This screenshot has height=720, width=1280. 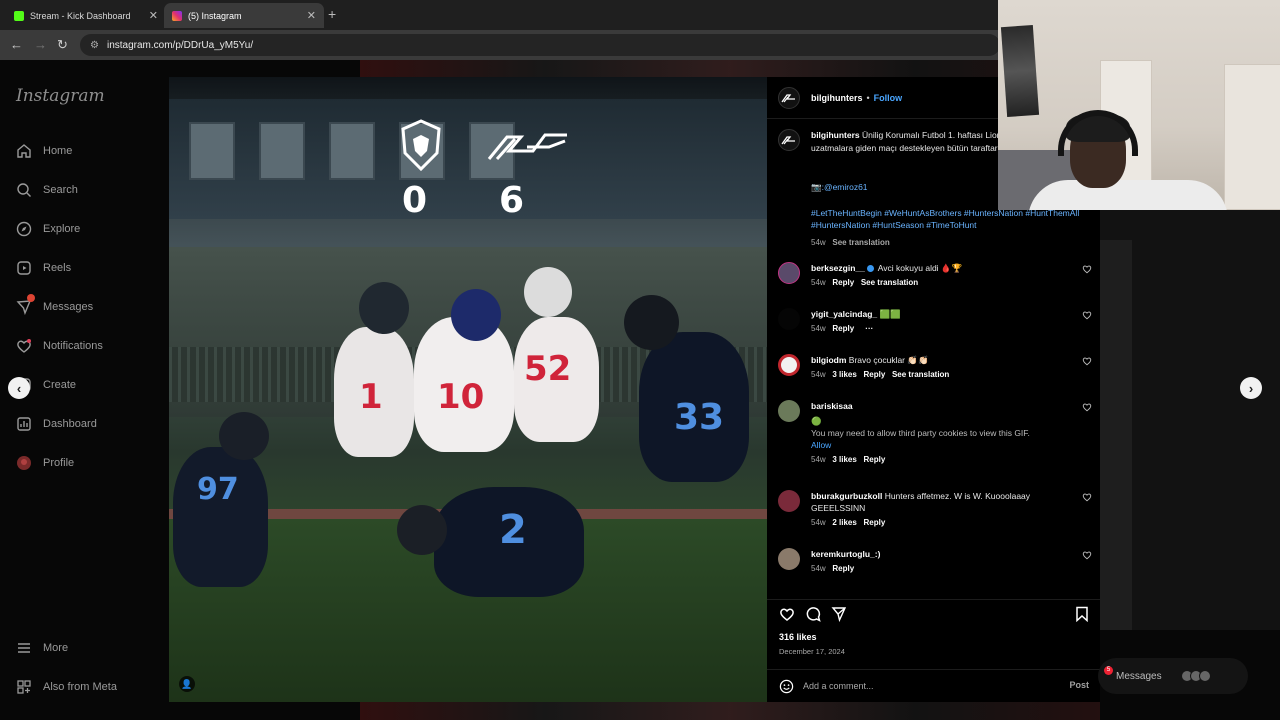 I want to click on comment-meta: 54w Reply See translation, so click(x=936, y=283).